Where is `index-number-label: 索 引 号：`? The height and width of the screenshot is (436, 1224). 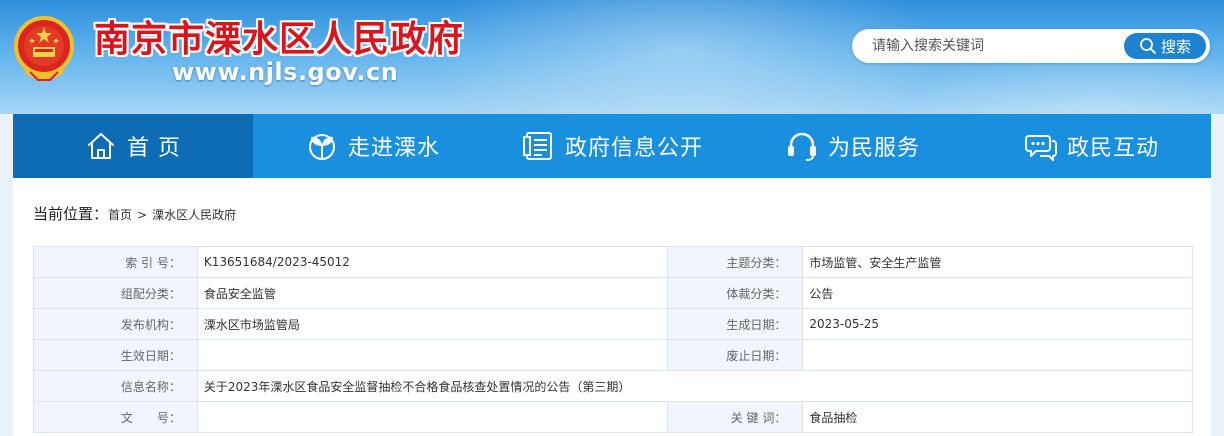
index-number-label: 索 引 号： is located at coordinates (115, 262).